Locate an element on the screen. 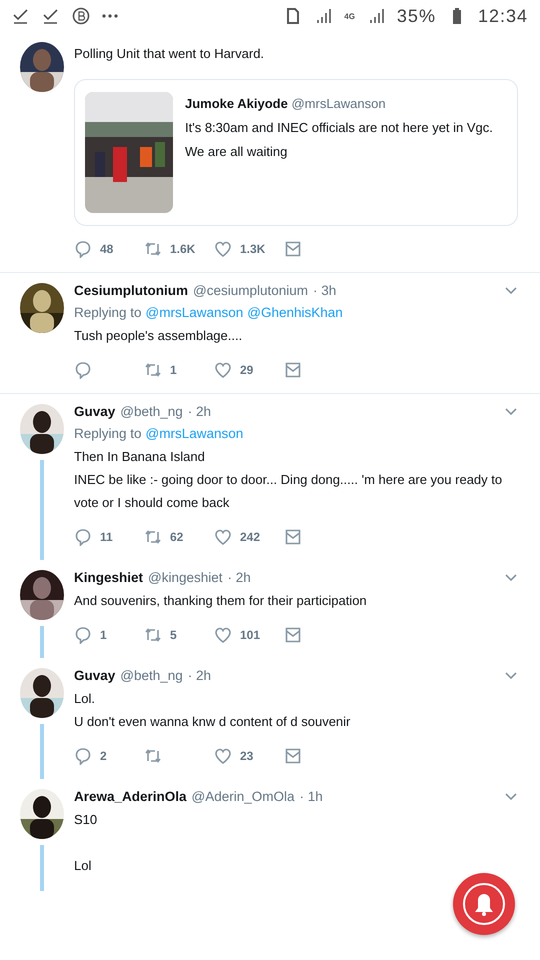 The width and height of the screenshot is (540, 960). reply-count: 1 is located at coordinates (103, 635).